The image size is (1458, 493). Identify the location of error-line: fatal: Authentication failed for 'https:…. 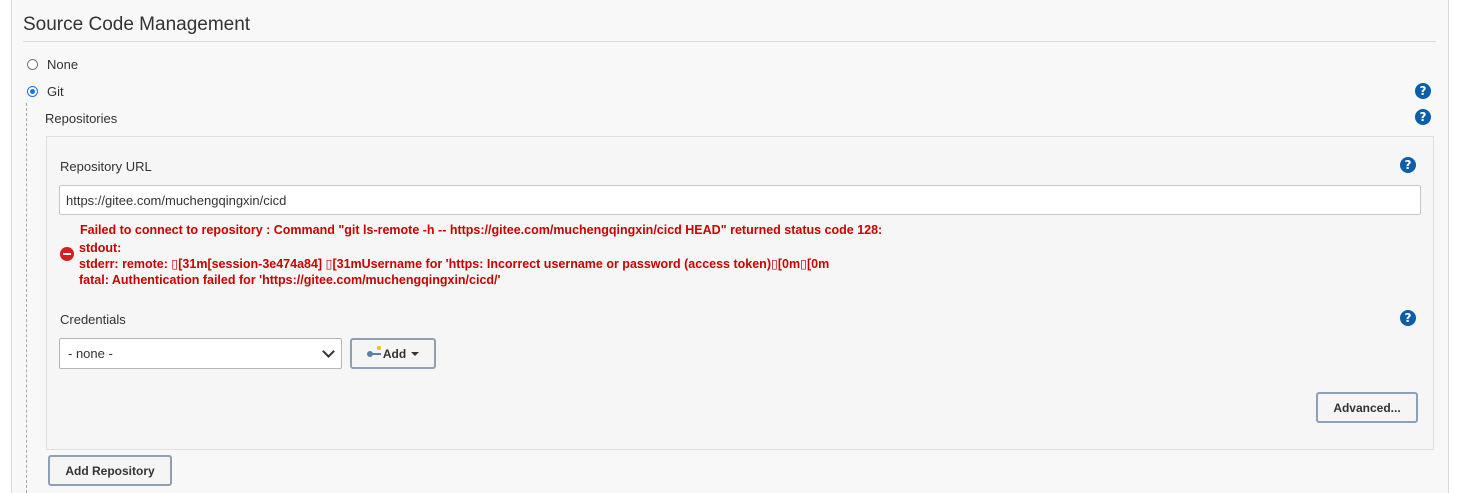
(290, 280).